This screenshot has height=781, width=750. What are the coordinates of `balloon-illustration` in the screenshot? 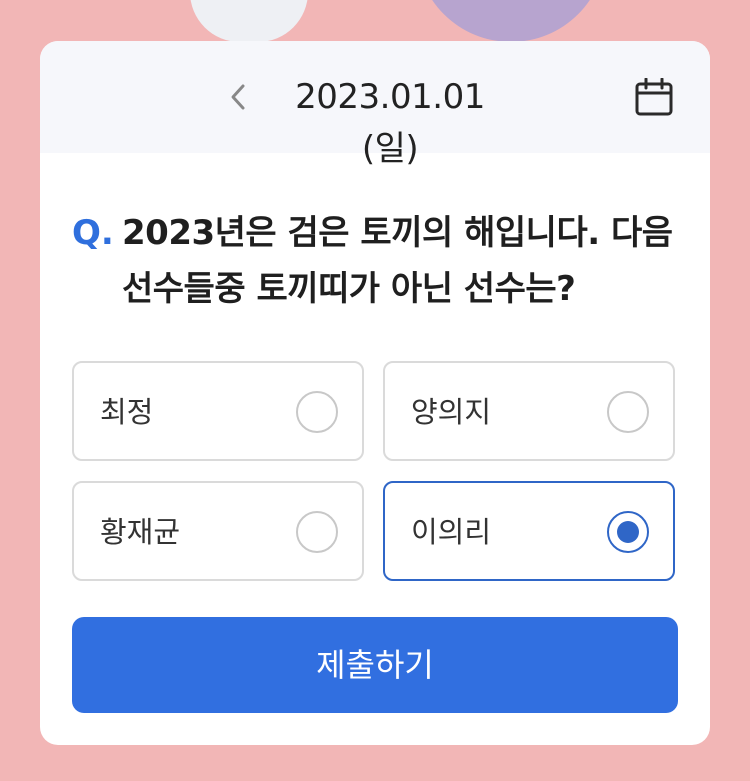 It's located at (511, 21).